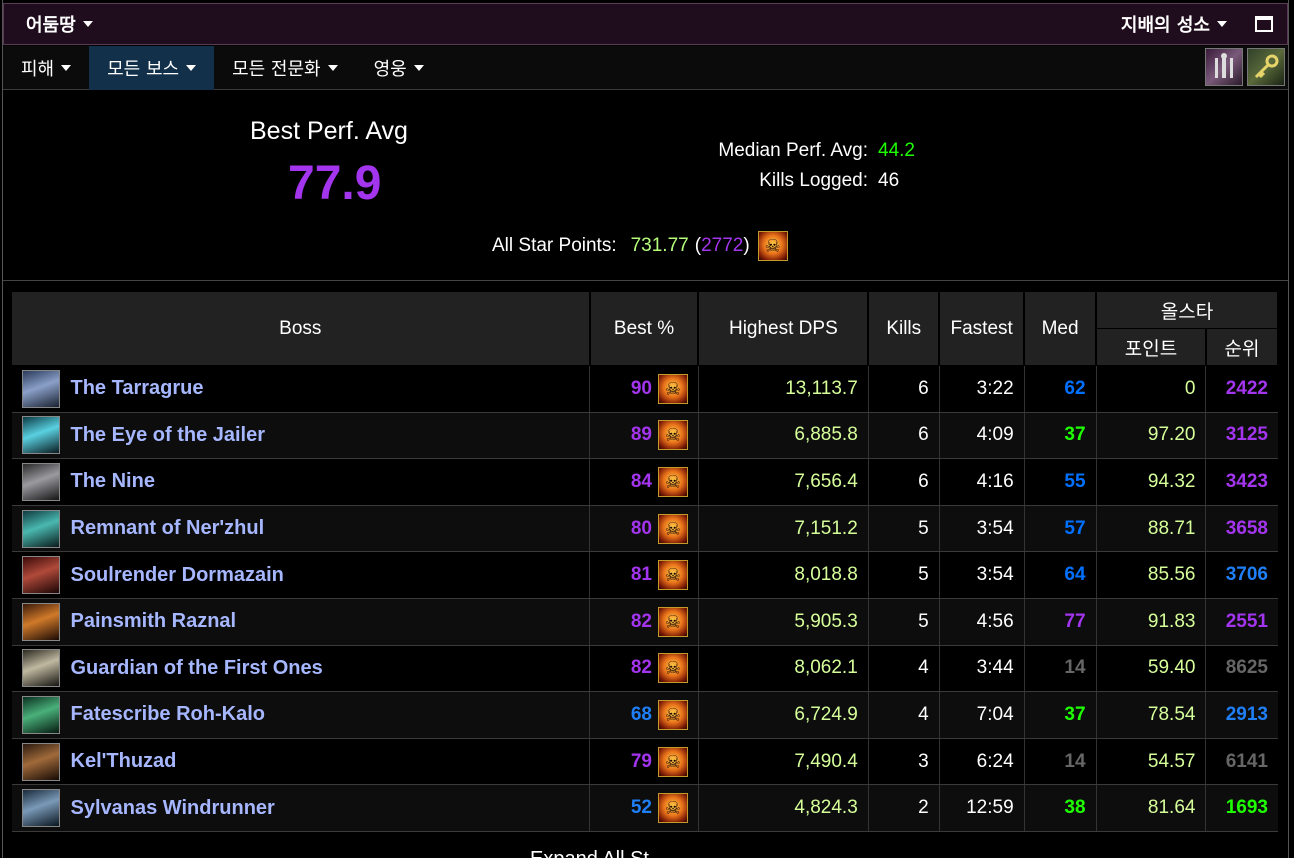  Describe the element at coordinates (1264, 24) in the screenshot. I see `maximize-icon` at that location.